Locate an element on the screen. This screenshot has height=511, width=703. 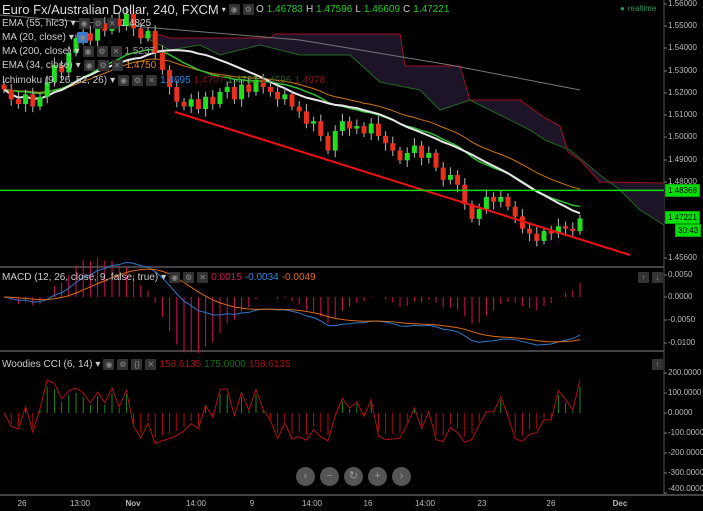
indicator-ma20: MA (20, close) ▾ ◉ is located at coordinates (45, 37).